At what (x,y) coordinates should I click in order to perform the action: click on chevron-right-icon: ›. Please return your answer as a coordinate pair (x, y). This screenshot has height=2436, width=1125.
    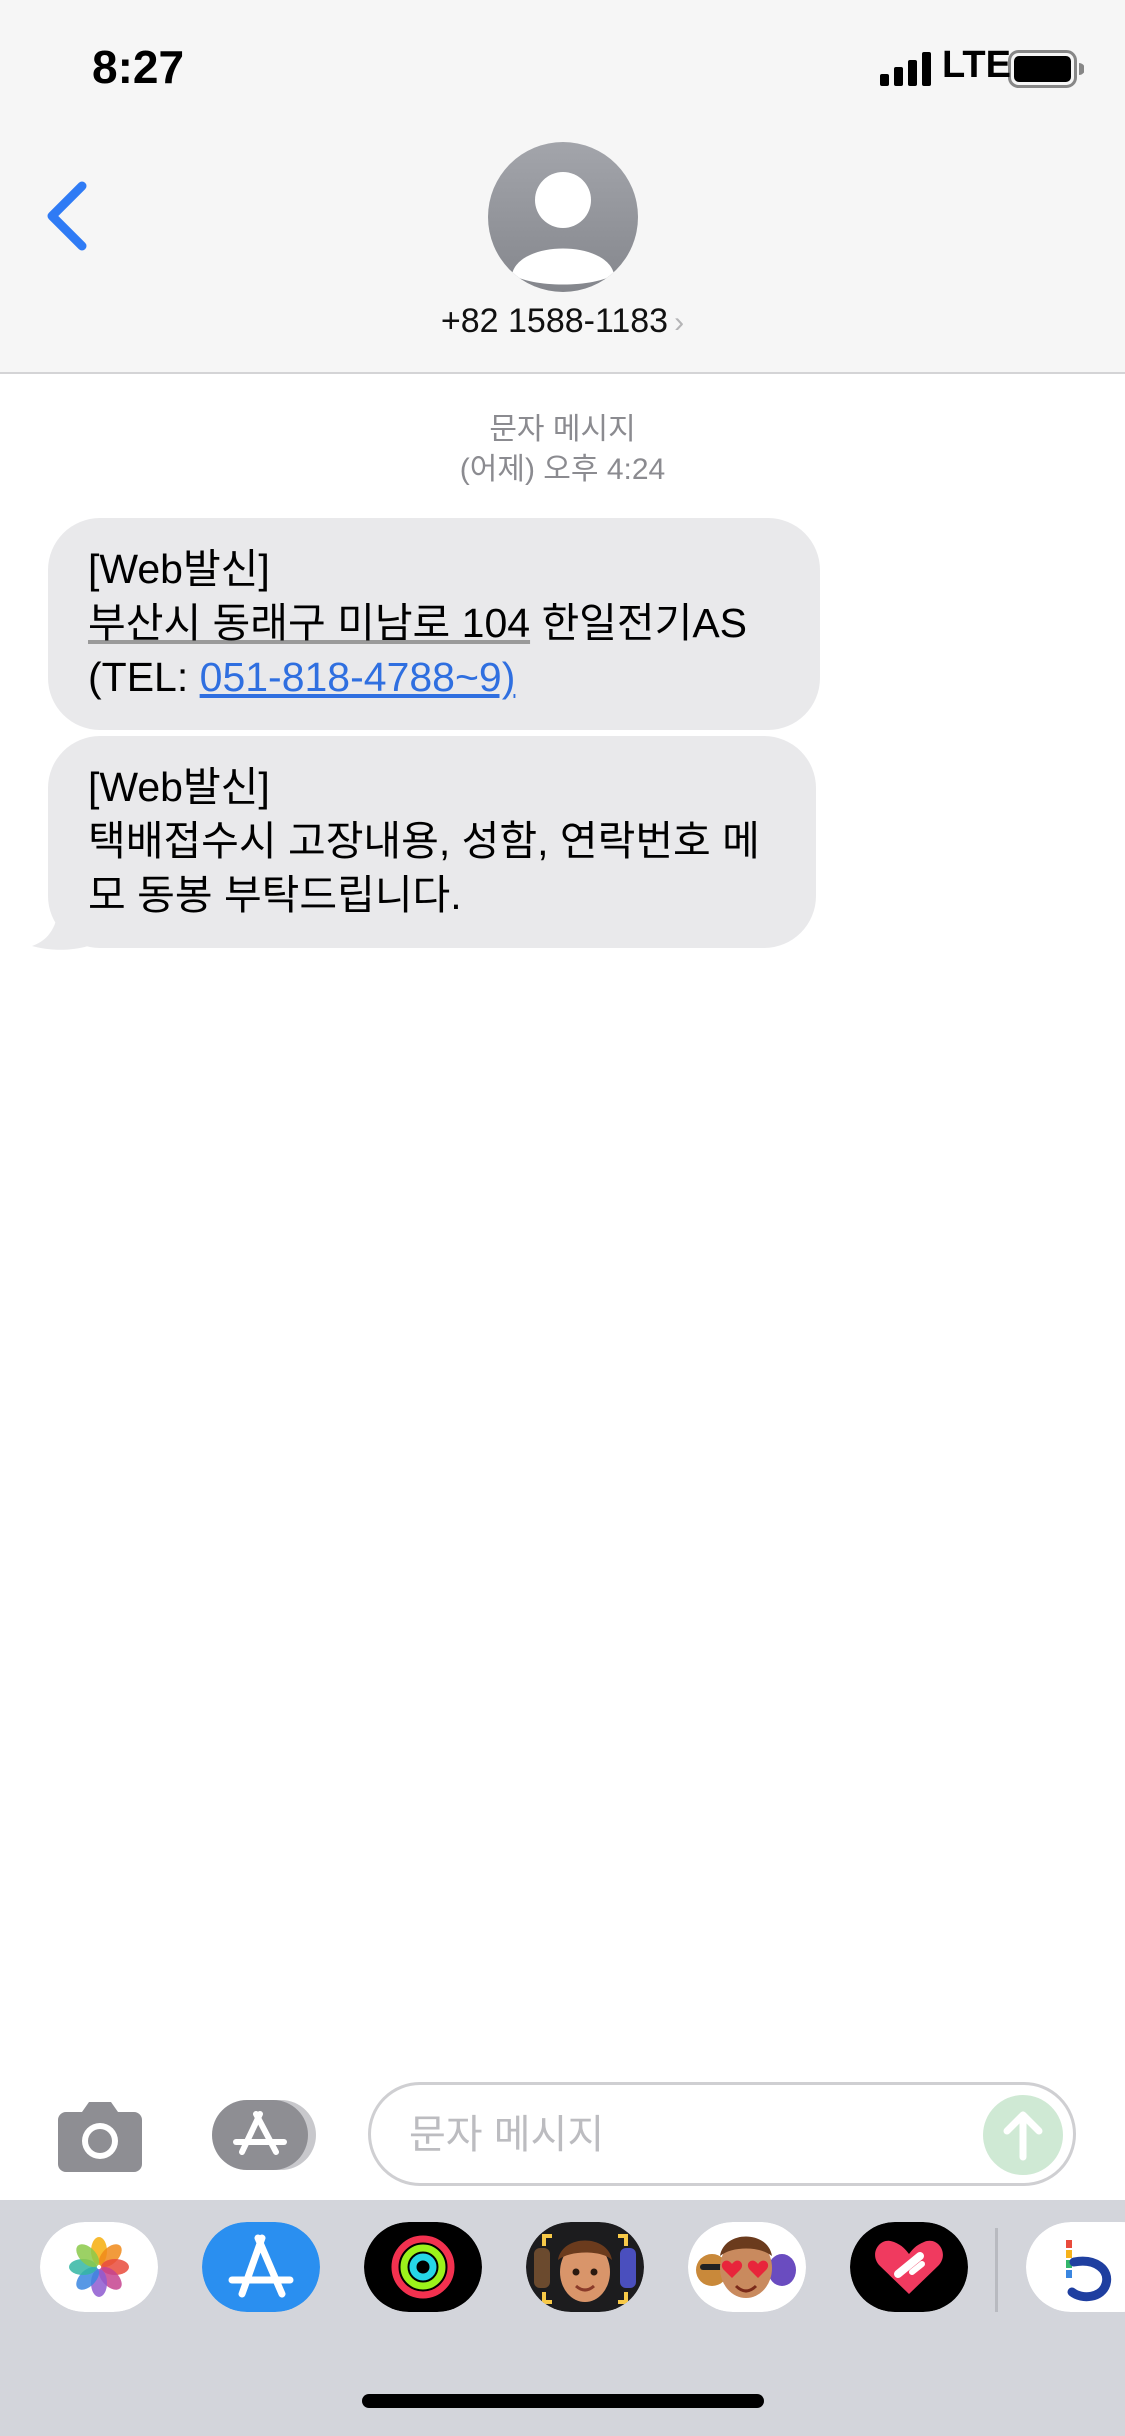
    Looking at the image, I should click on (679, 322).